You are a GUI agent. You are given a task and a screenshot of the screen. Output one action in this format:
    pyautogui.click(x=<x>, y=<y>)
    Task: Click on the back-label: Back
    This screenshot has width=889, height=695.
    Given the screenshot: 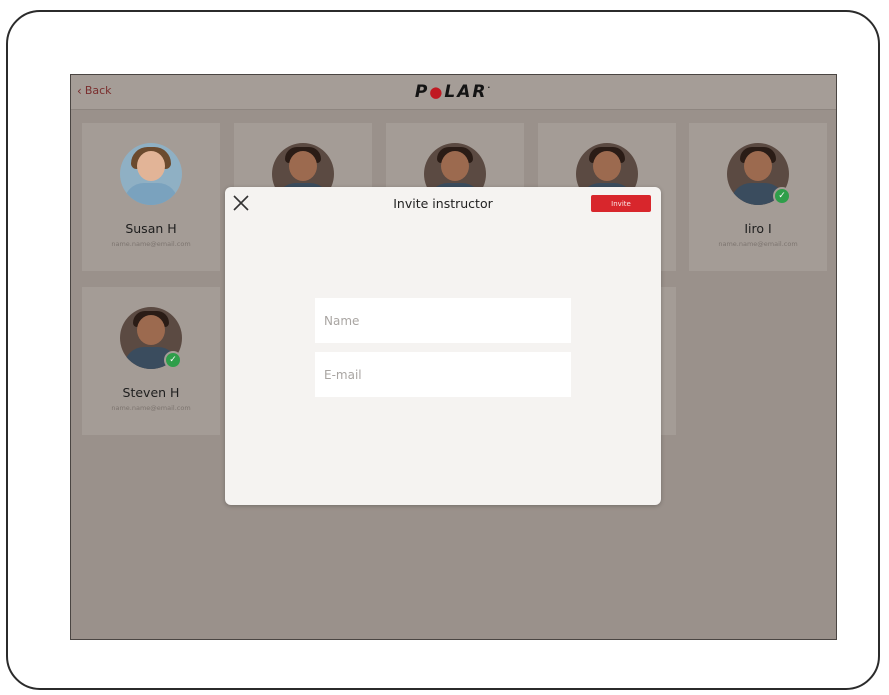 What is the action you would take?
    pyautogui.click(x=98, y=90)
    